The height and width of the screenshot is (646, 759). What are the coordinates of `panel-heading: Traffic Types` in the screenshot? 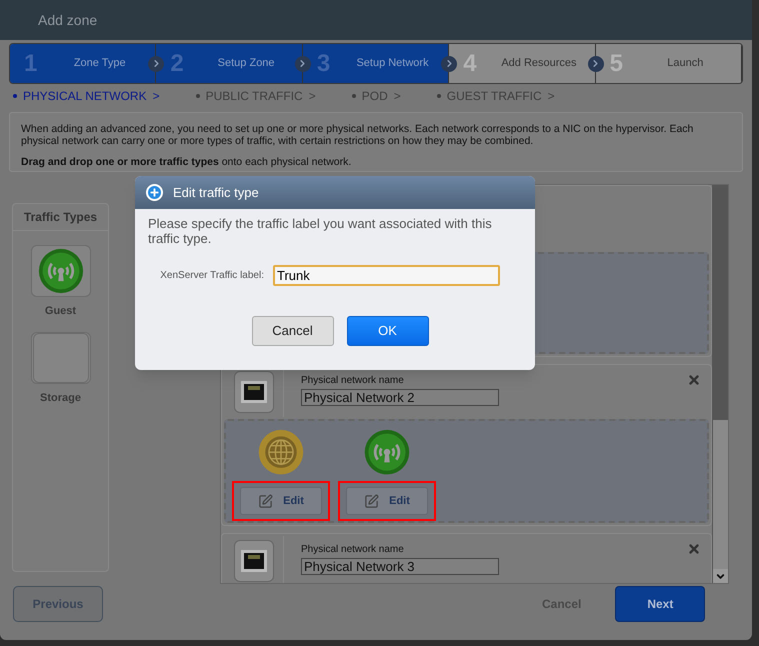 It's located at (60, 217).